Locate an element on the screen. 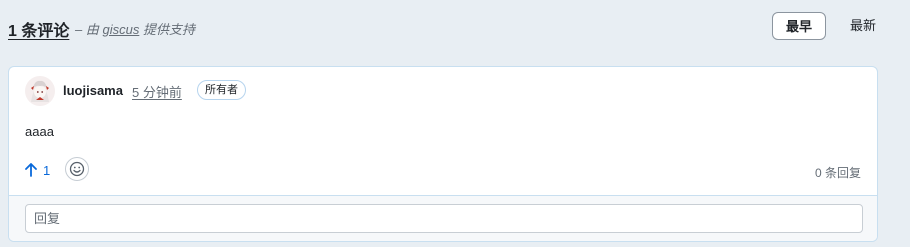  sort-oldest-button: 最早 is located at coordinates (799, 26).